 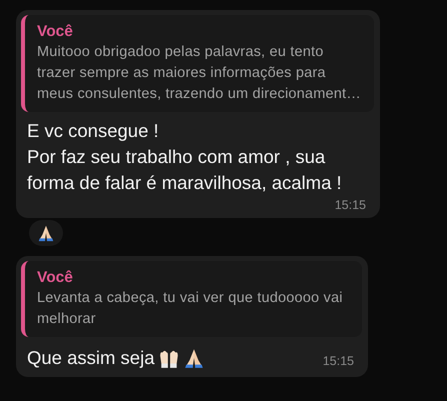 What do you see at coordinates (185, 183) in the screenshot?
I see `message-text: forma de falar é maravilhosa, acalma !` at bounding box center [185, 183].